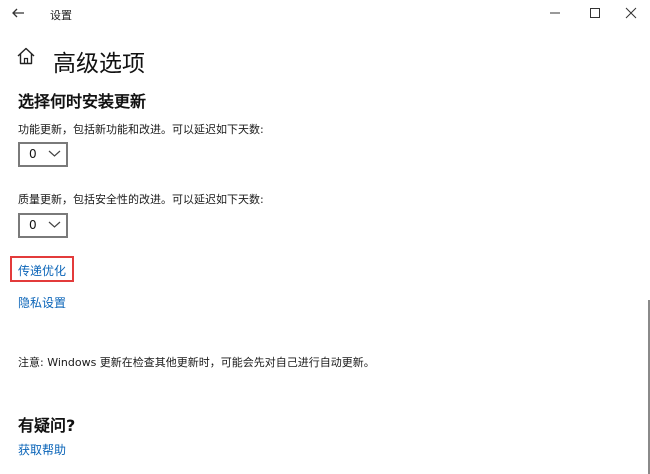  Describe the element at coordinates (47, 425) in the screenshot. I see `faq-title: 有疑问?` at that location.